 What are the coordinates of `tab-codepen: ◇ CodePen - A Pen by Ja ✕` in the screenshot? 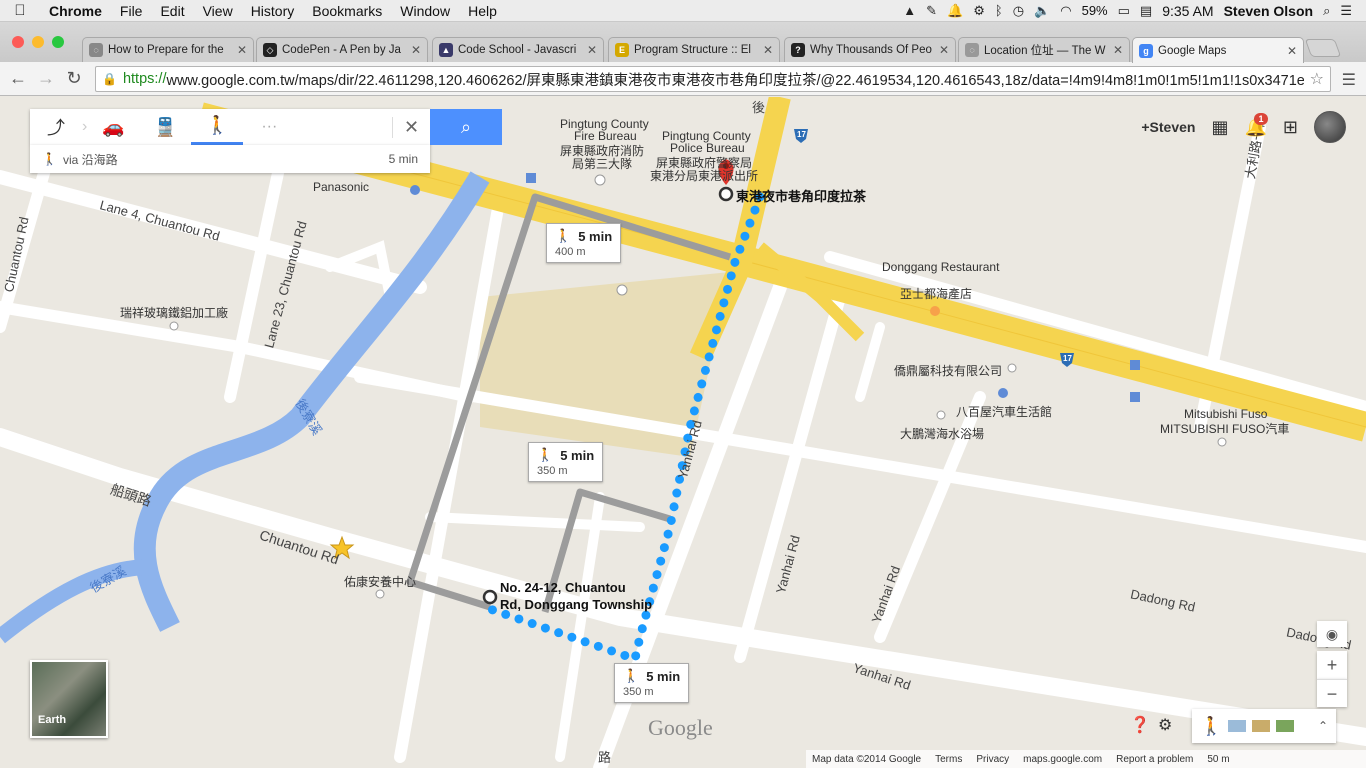 It's located at (342, 49).